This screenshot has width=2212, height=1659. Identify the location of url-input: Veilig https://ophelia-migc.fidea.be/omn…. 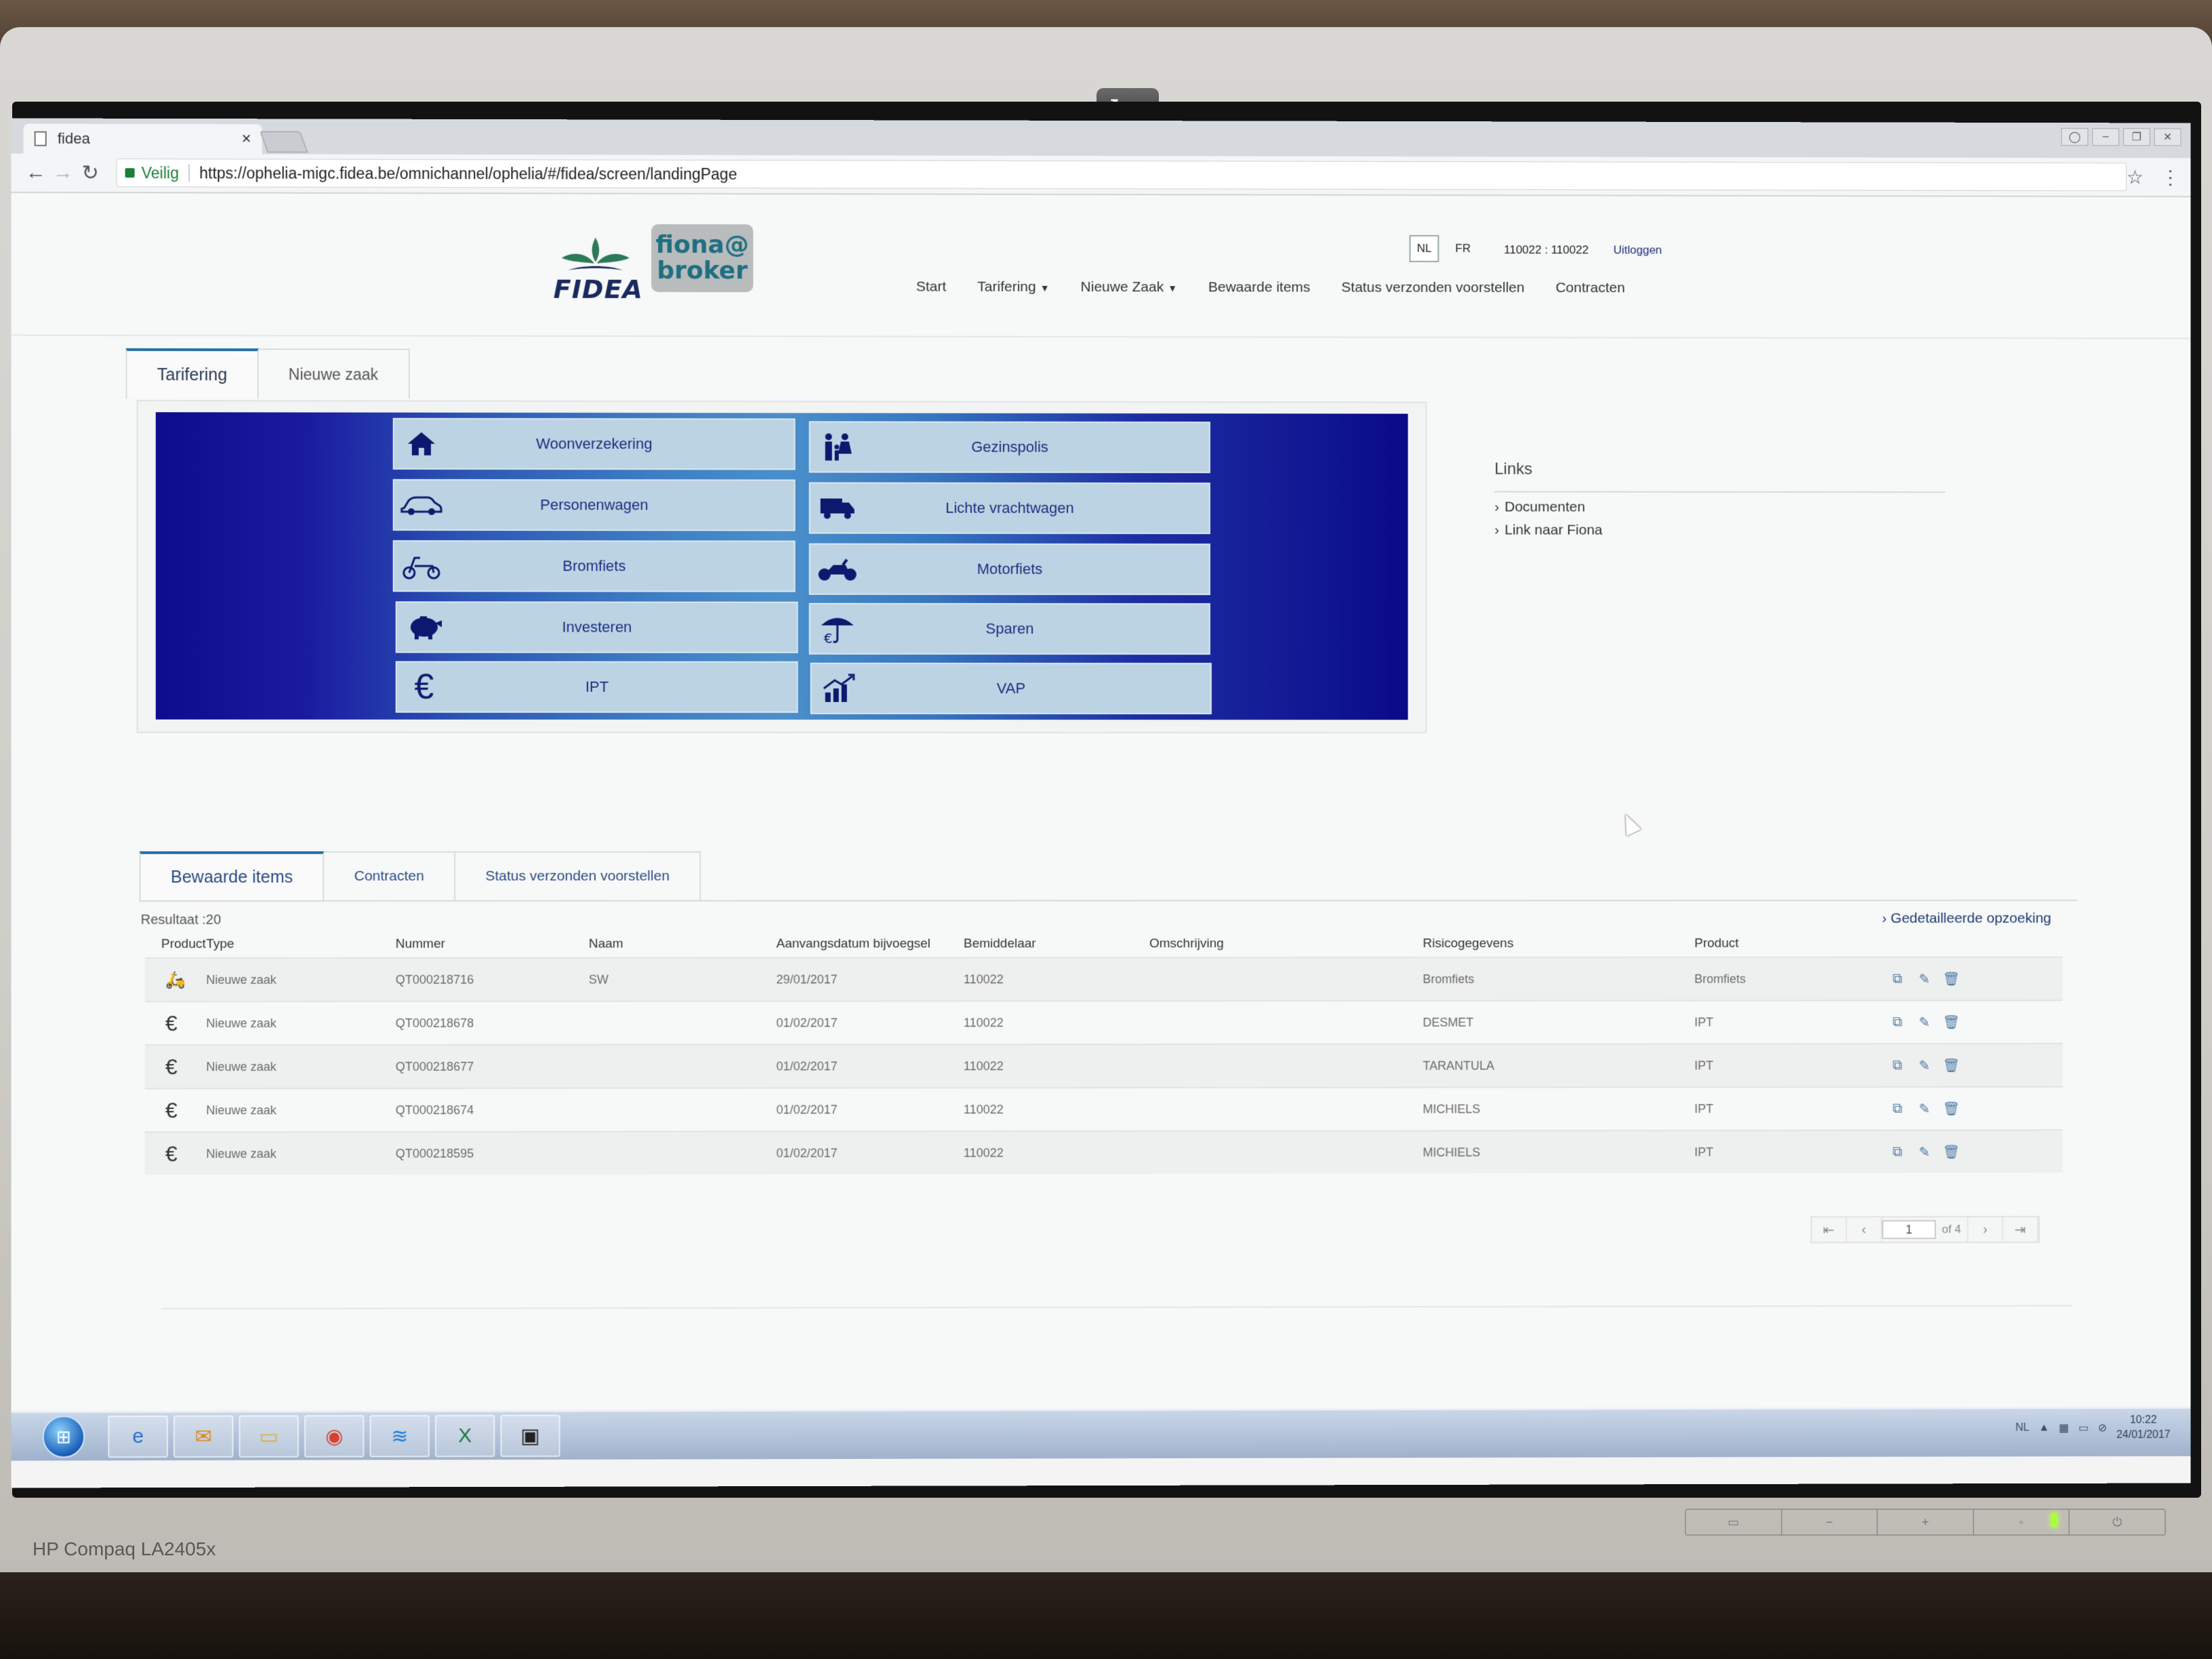
(1121, 175).